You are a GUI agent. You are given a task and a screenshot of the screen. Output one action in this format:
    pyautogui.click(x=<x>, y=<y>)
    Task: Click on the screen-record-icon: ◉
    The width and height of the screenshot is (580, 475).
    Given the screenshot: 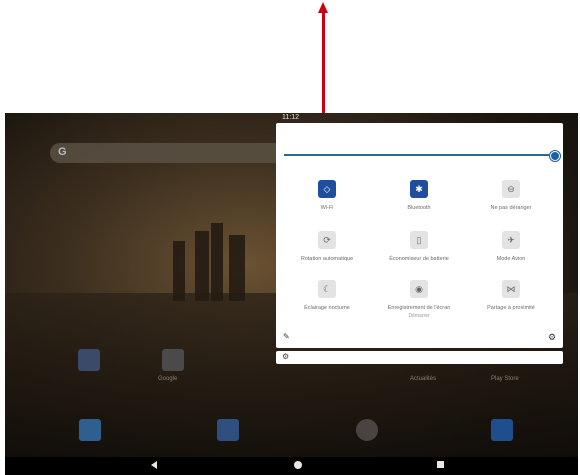 What is the action you would take?
    pyautogui.click(x=419, y=289)
    